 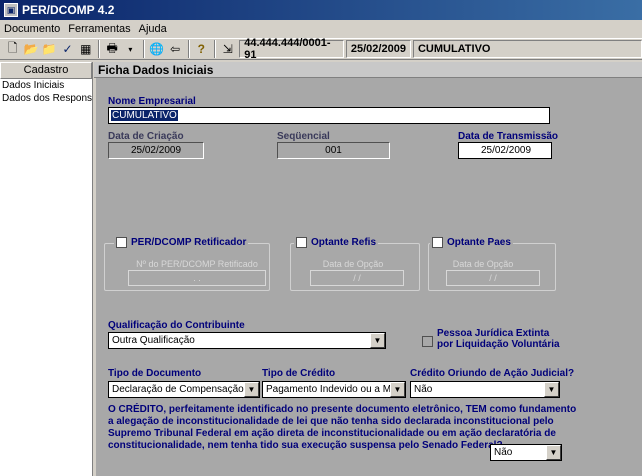 What do you see at coordinates (176, 325) in the screenshot?
I see `qualificacao-label: Qualificação do Contribuinte` at bounding box center [176, 325].